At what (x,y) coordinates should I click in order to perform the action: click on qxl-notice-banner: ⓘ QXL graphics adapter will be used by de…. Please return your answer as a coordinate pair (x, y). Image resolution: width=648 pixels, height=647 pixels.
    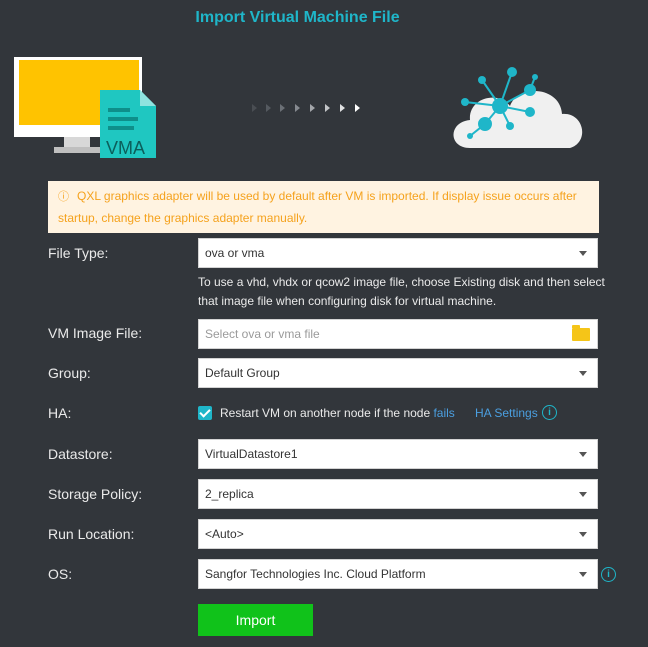
    Looking at the image, I should click on (323, 207).